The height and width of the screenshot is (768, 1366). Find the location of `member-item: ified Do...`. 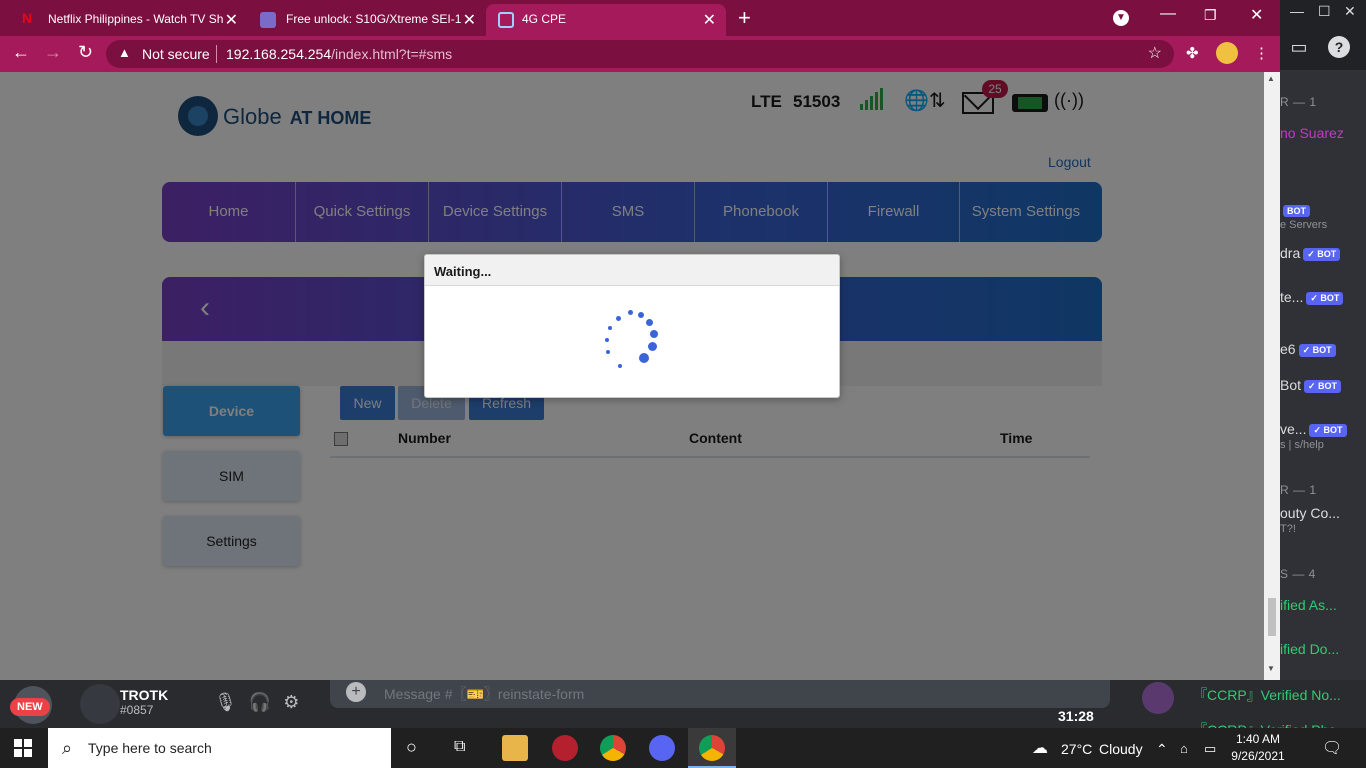

member-item: ified Do... is located at coordinates (1309, 649).